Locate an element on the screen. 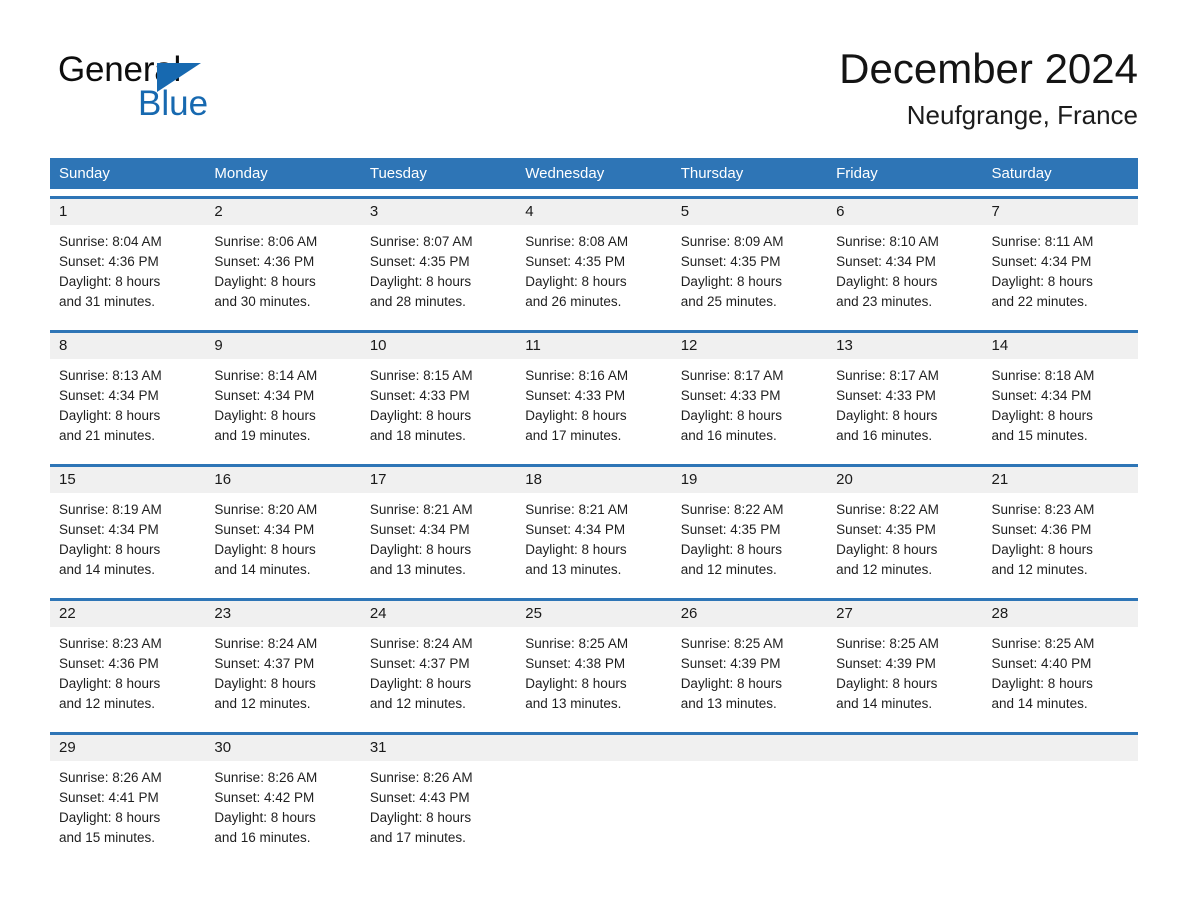 Image resolution: width=1188 pixels, height=918 pixels. day-number: 29 is located at coordinates (127, 748).